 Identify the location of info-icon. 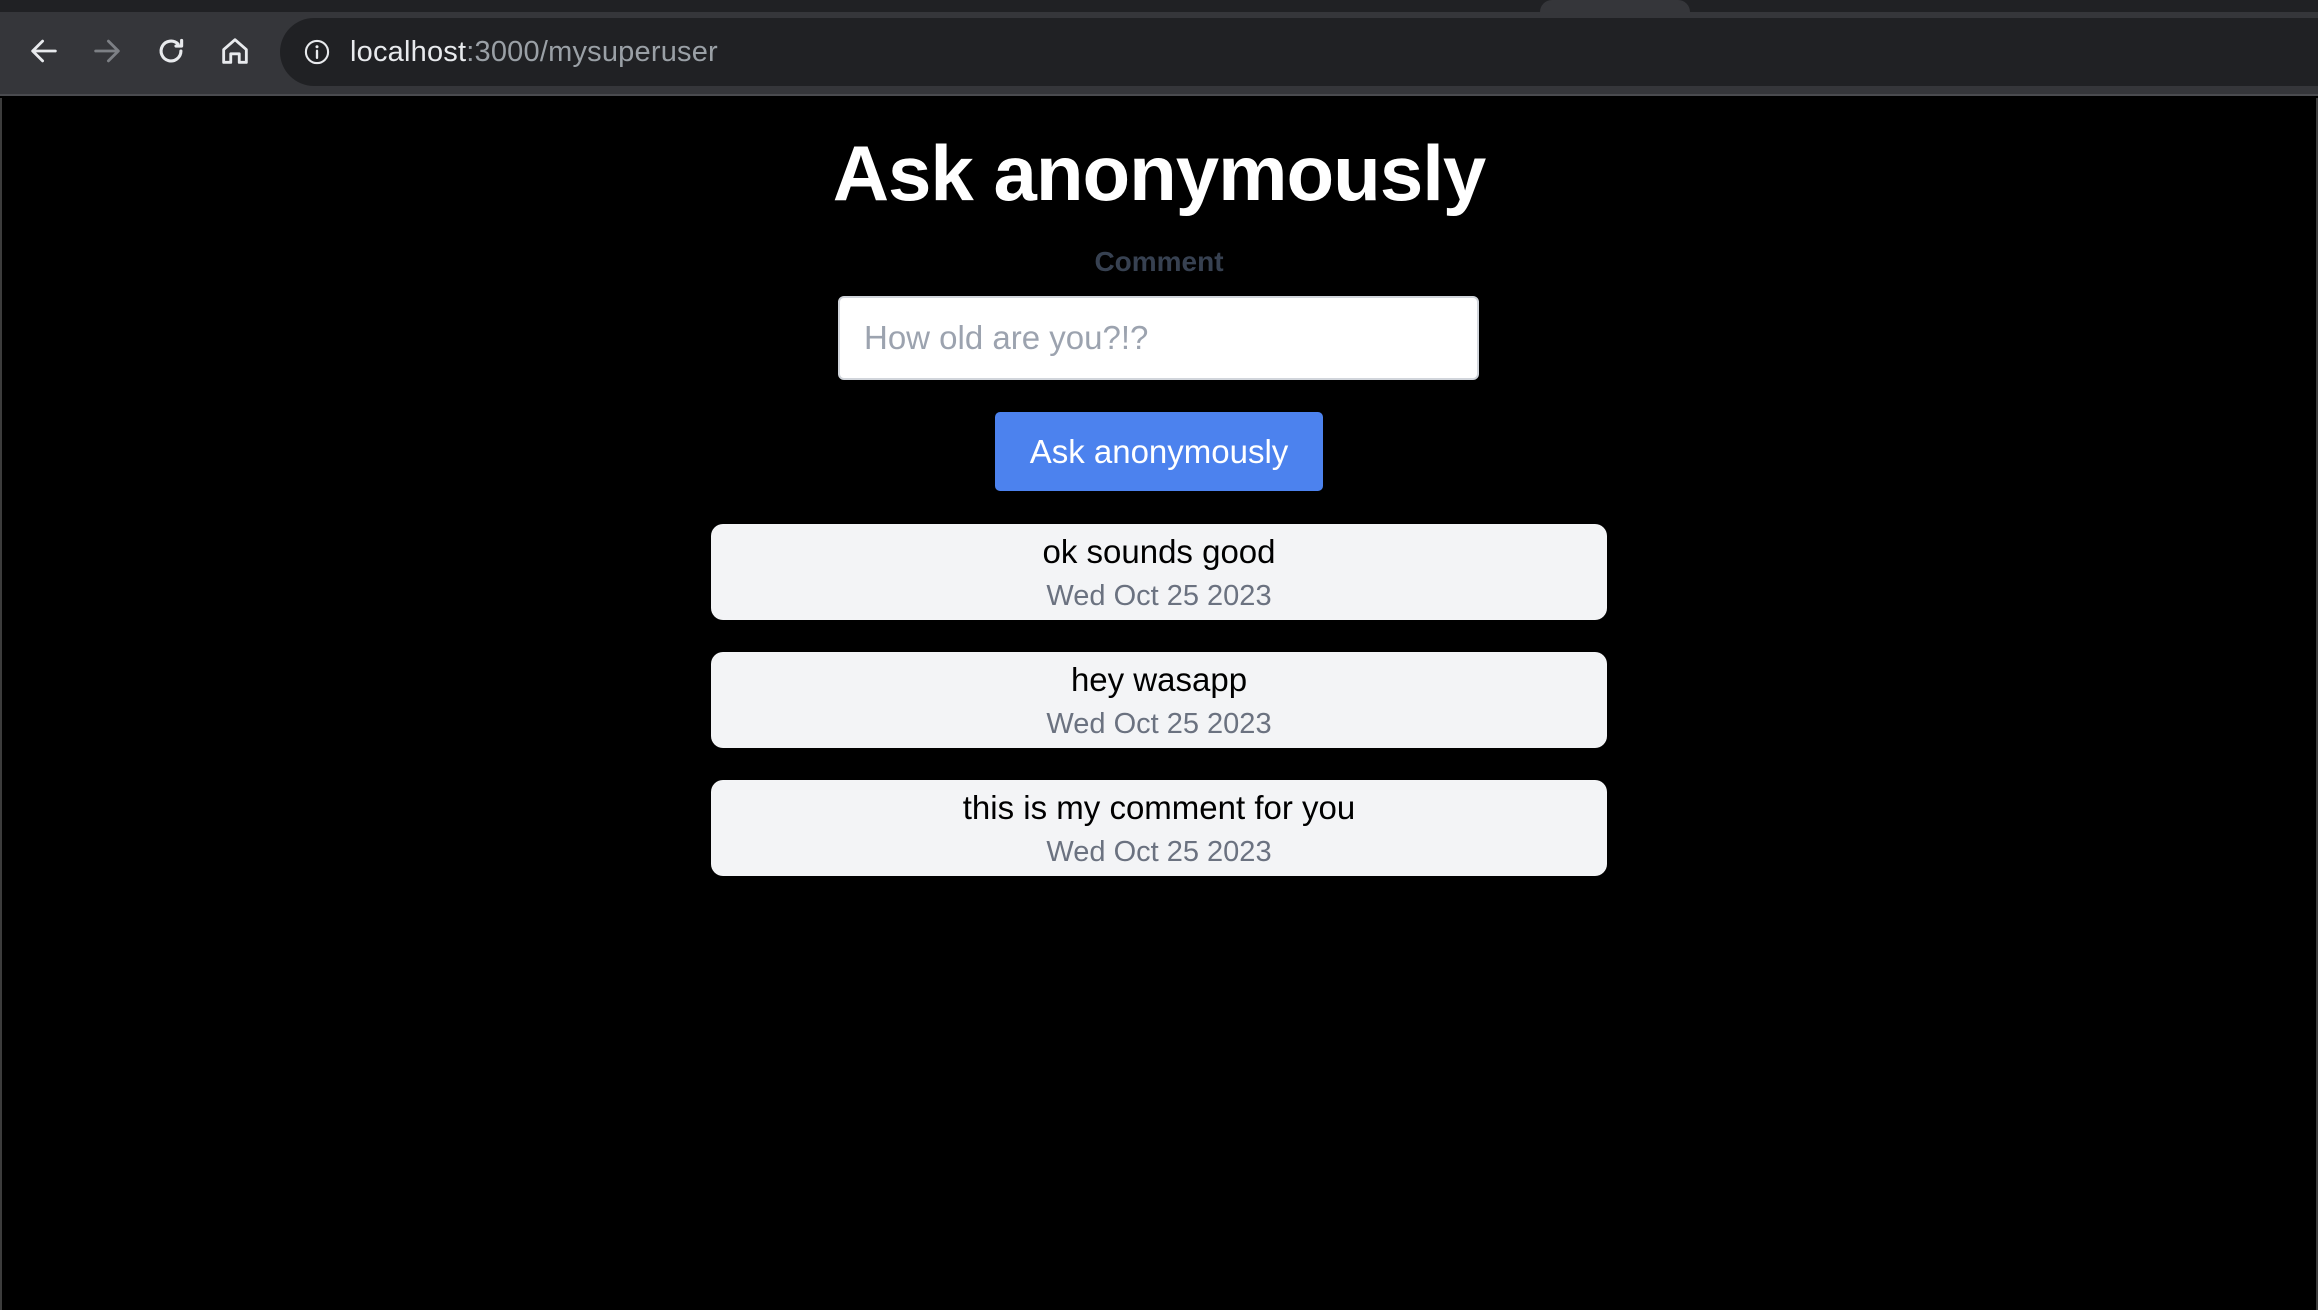
(317, 52).